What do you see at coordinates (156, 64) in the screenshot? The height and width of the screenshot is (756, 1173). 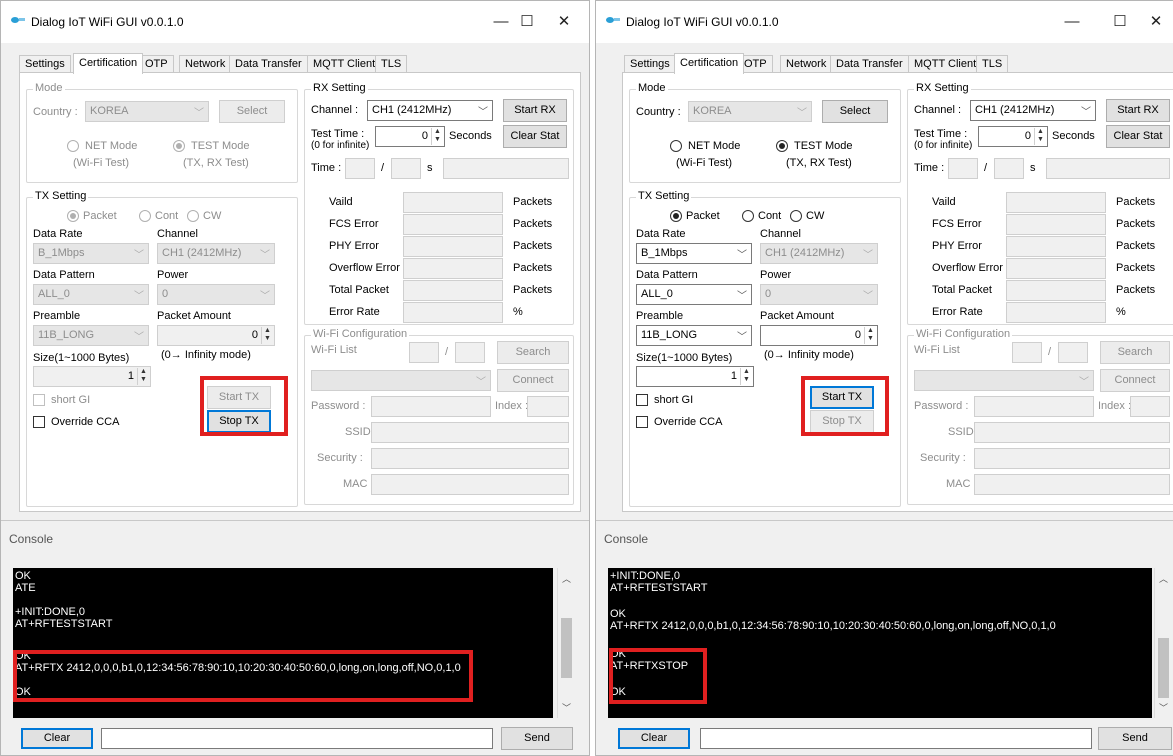 I see `tab-otp: OTP` at bounding box center [156, 64].